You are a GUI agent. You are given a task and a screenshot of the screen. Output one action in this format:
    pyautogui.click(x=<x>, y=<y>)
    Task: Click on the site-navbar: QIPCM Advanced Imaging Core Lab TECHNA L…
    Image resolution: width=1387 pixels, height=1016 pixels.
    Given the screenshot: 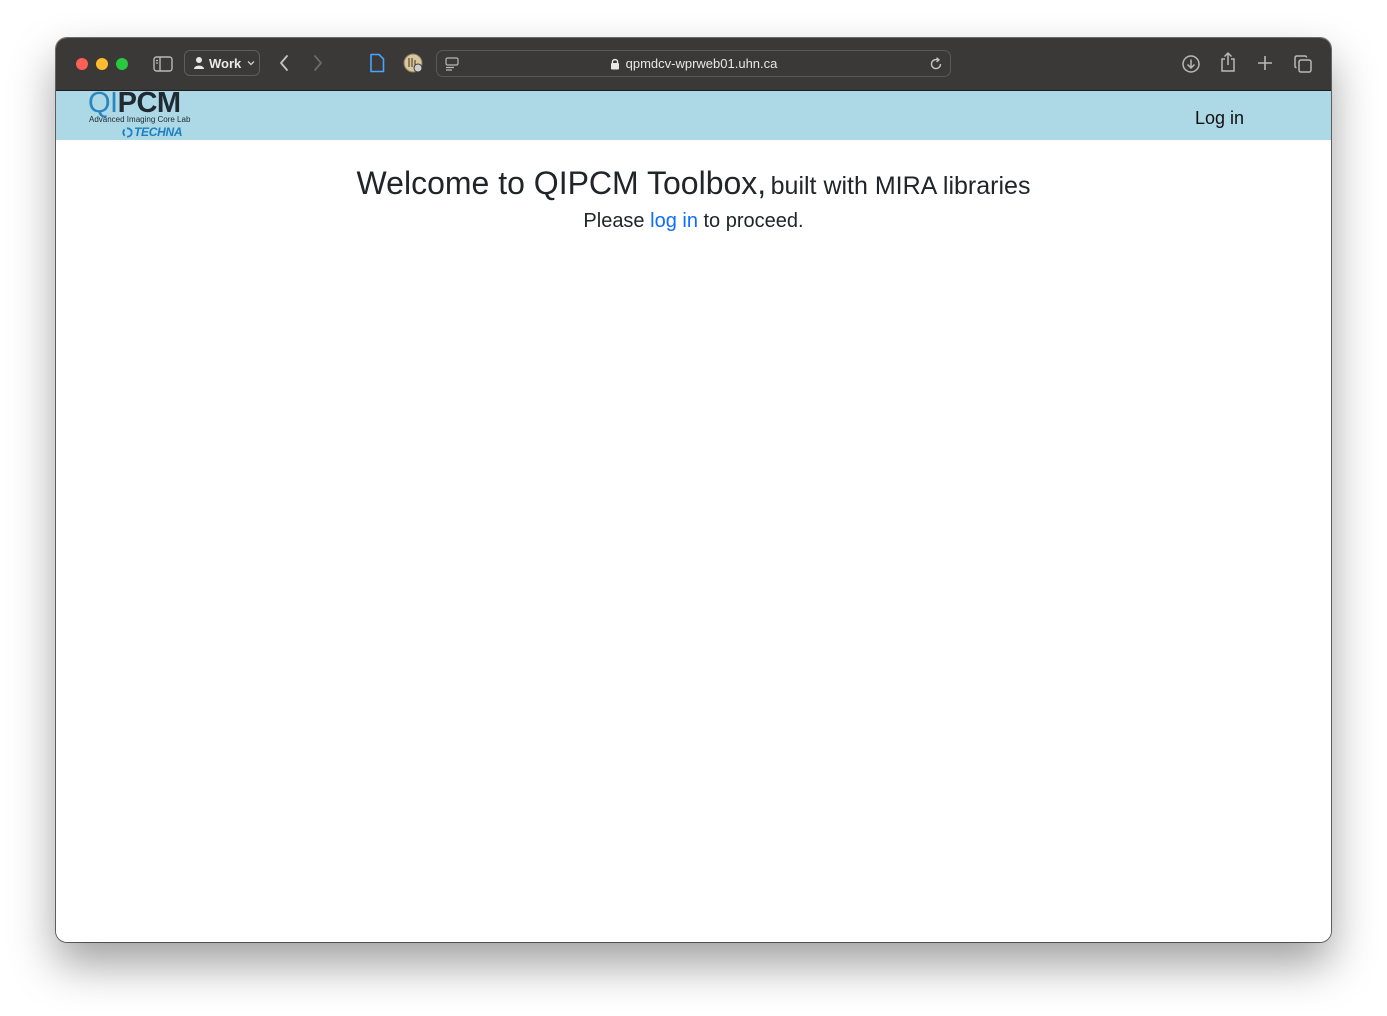 What is the action you would take?
    pyautogui.click(x=693, y=115)
    